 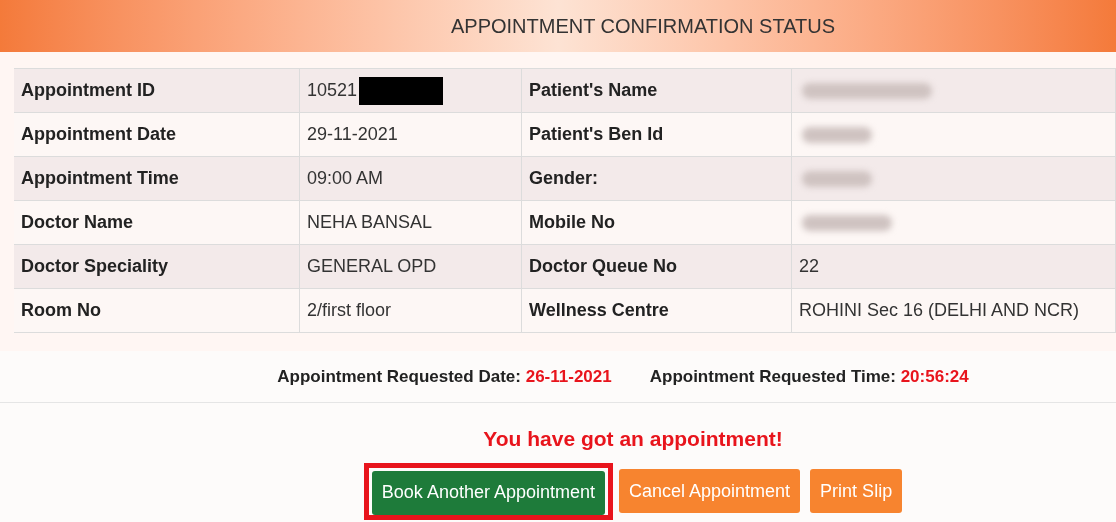 What do you see at coordinates (643, 26) in the screenshot?
I see `page-title: APPOINTMENT CONFIRMATION STATUS` at bounding box center [643, 26].